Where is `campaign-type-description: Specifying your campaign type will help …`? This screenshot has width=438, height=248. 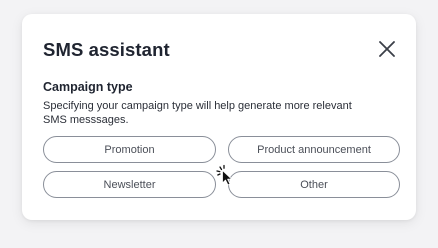 campaign-type-description: Specifying your campaign type will help … is located at coordinates (208, 113).